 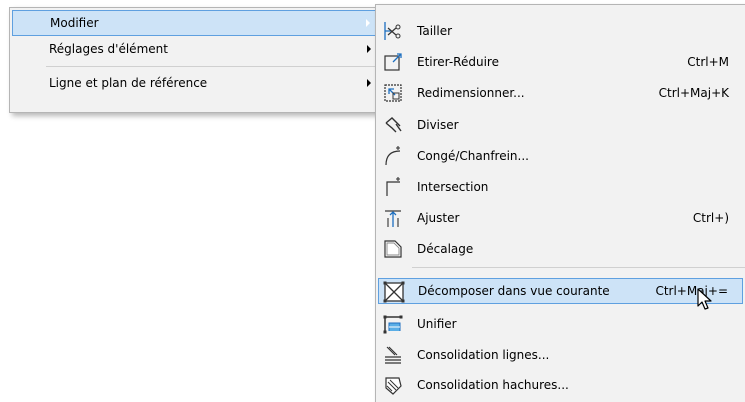 What do you see at coordinates (560, 31) in the screenshot?
I see `menu-item-tailler: Tailler` at bounding box center [560, 31].